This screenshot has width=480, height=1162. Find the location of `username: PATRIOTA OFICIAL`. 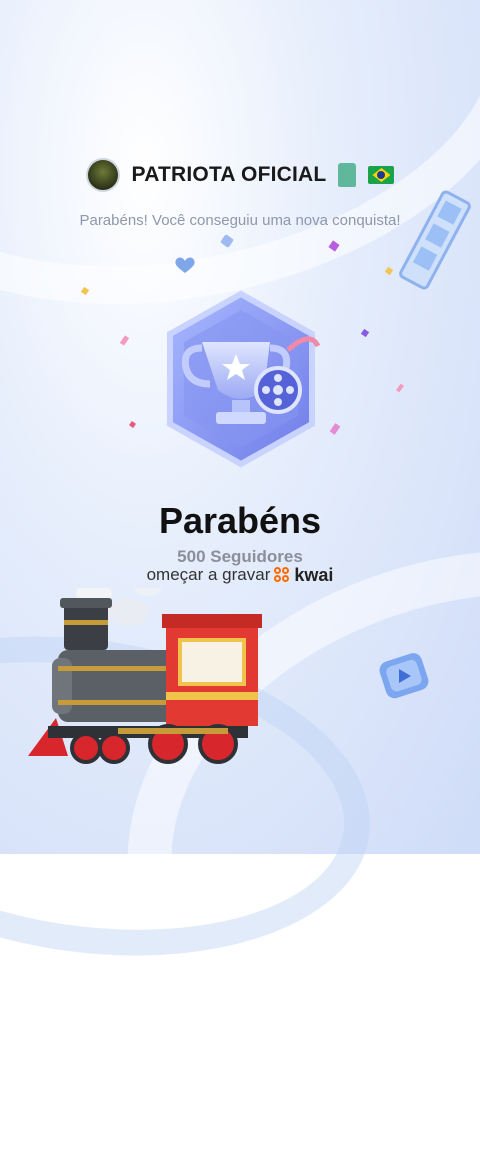

username: PATRIOTA OFICIAL is located at coordinates (229, 175).